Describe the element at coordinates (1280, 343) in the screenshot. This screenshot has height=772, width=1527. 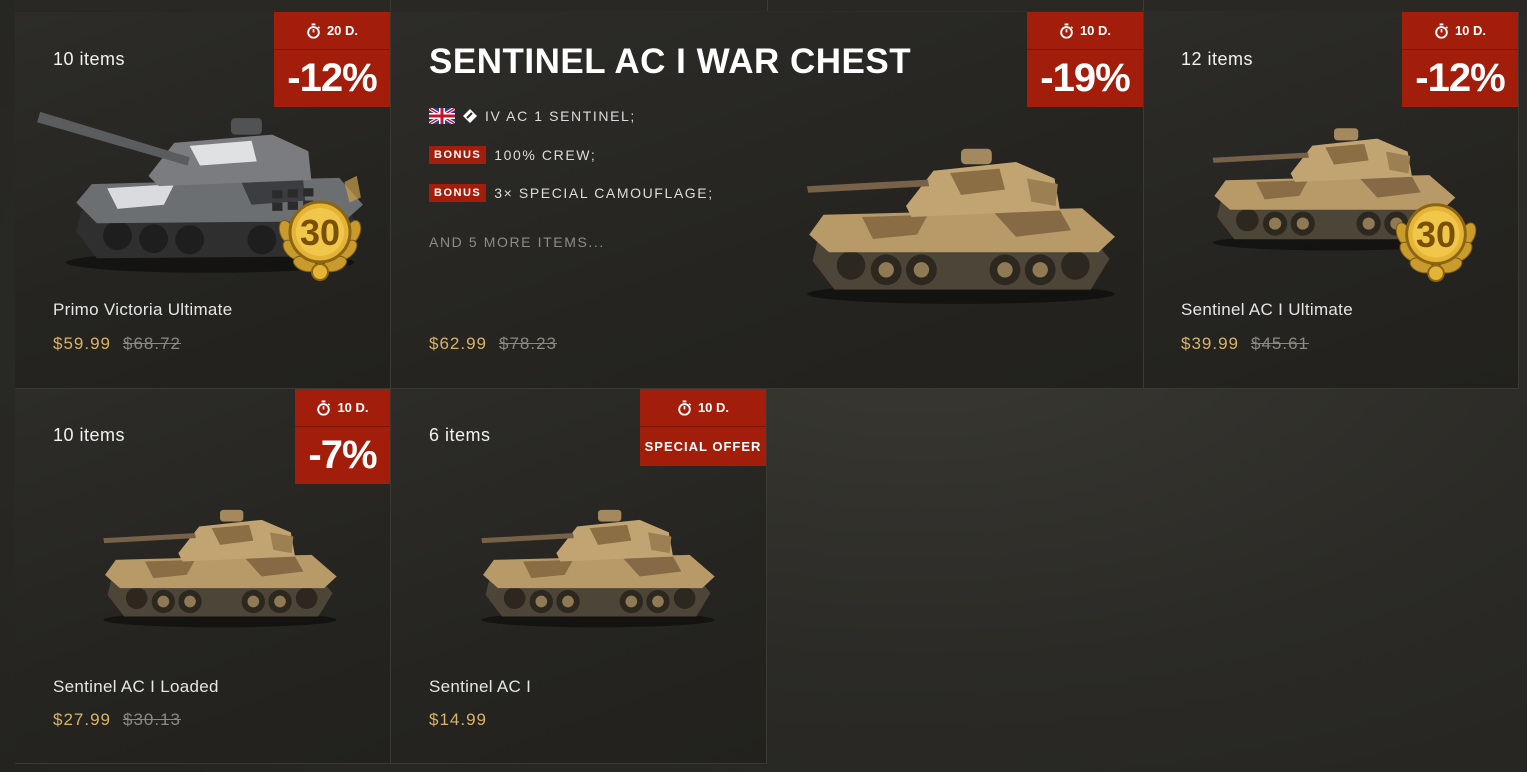
I see `old-price: $45.61` at that location.